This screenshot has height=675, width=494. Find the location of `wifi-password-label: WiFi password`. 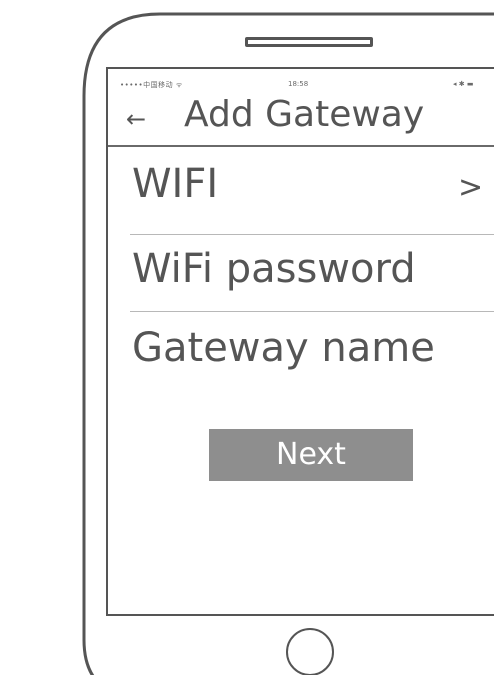

wifi-password-label: WiFi password is located at coordinates (274, 269).